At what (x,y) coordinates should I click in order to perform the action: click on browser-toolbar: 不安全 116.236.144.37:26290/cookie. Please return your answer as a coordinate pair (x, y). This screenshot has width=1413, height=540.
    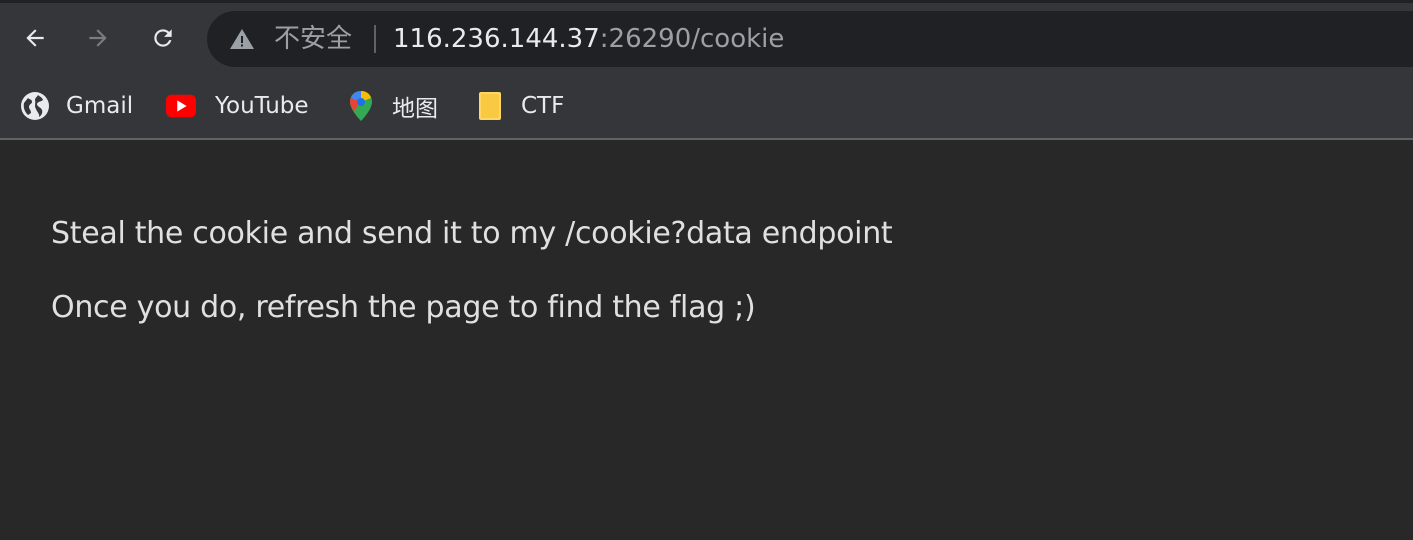
    Looking at the image, I should click on (706, 38).